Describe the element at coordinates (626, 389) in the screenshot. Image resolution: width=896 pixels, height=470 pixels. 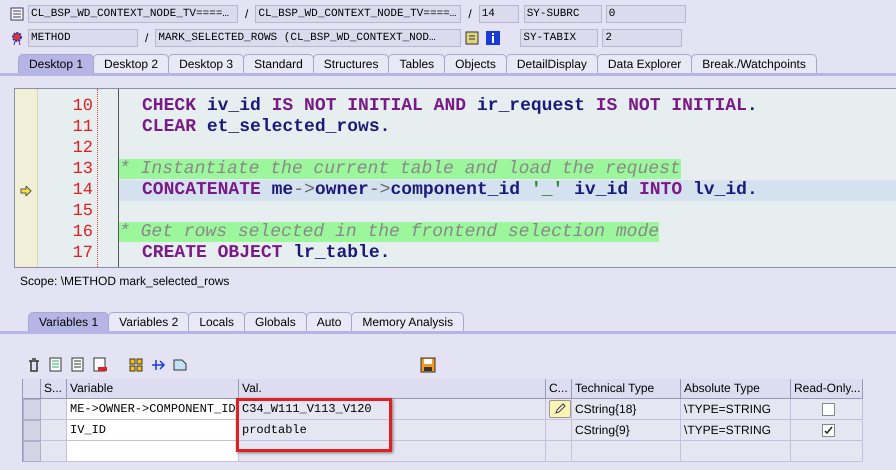
I see `column-header: Technical Type` at that location.